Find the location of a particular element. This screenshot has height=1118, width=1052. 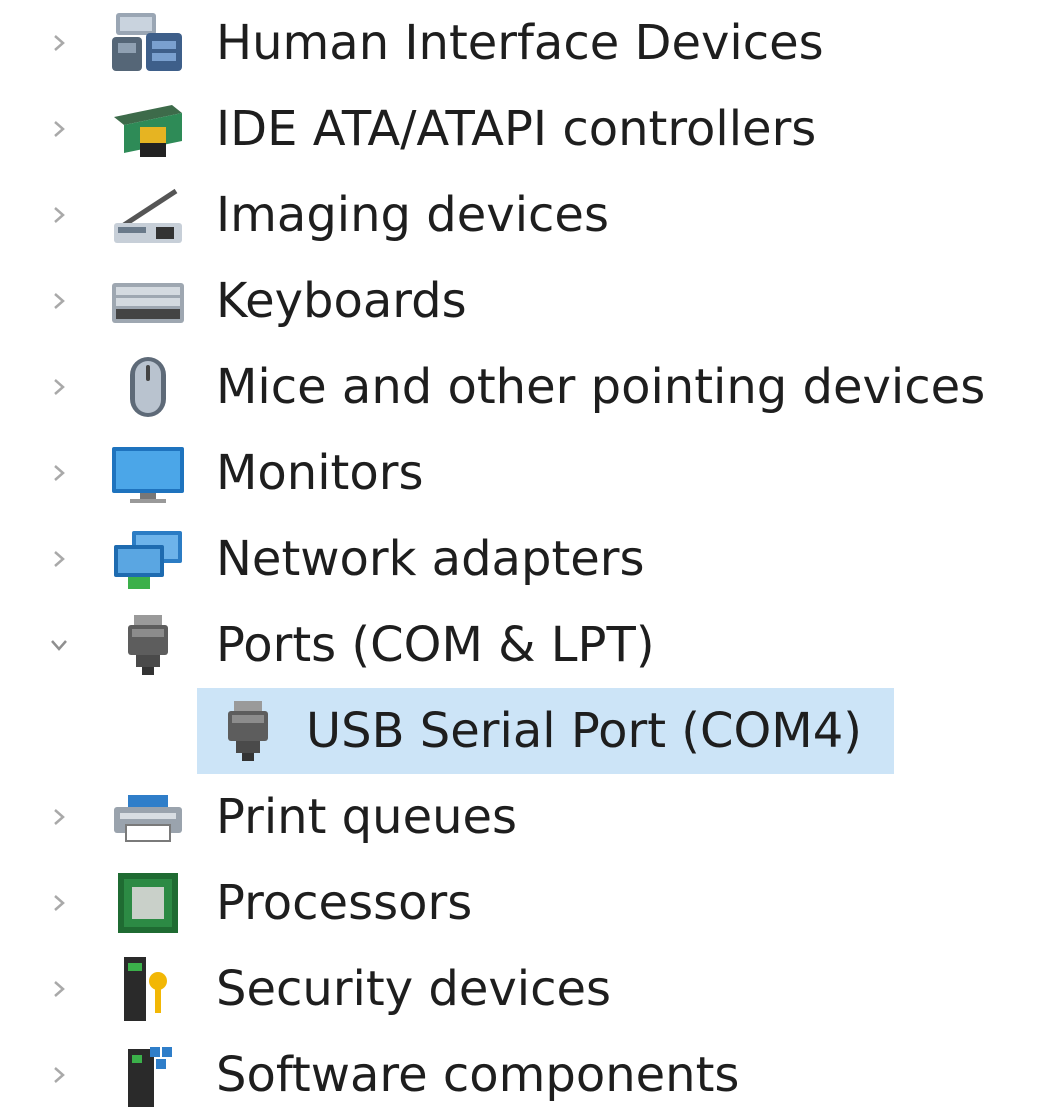

keyboard-icon is located at coordinates (148, 301).